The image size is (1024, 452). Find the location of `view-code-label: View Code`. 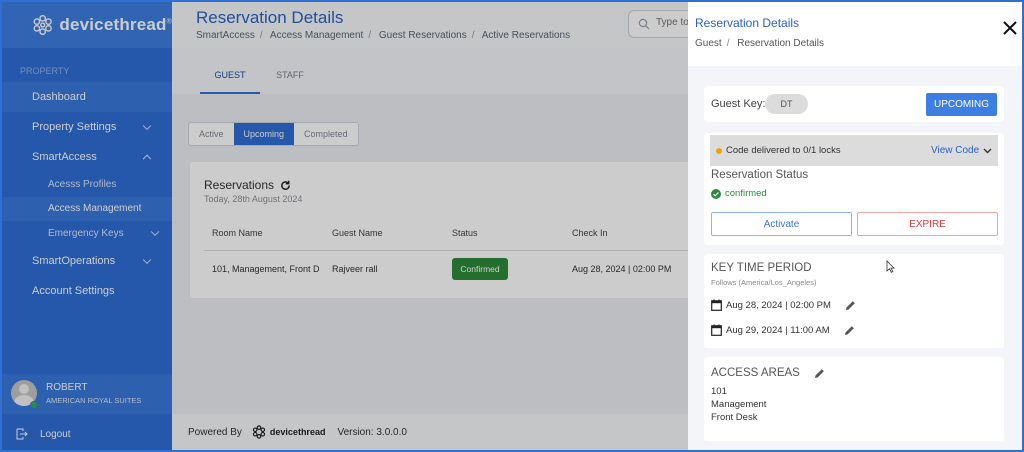

view-code-label: View Code is located at coordinates (955, 150).